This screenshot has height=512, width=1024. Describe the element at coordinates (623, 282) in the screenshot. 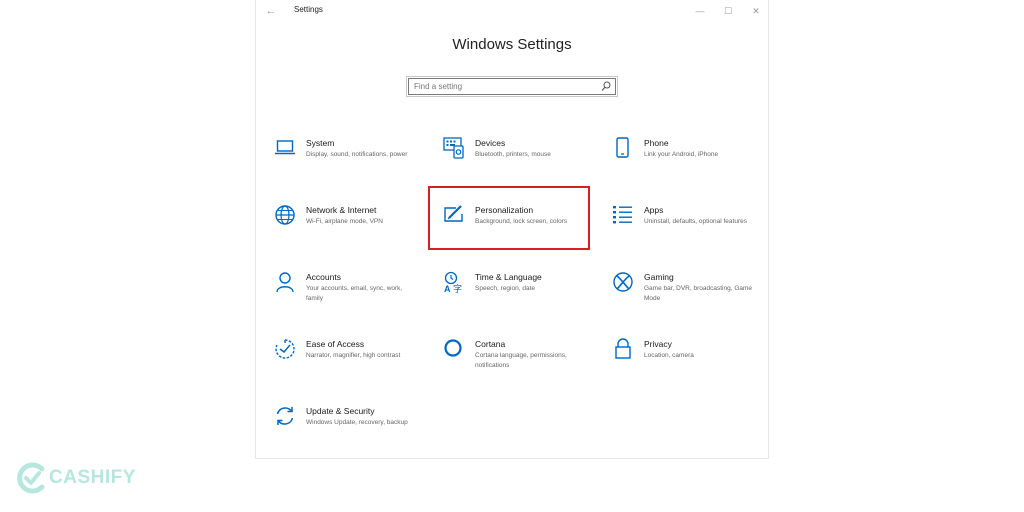

I see `xbox-icon` at that location.